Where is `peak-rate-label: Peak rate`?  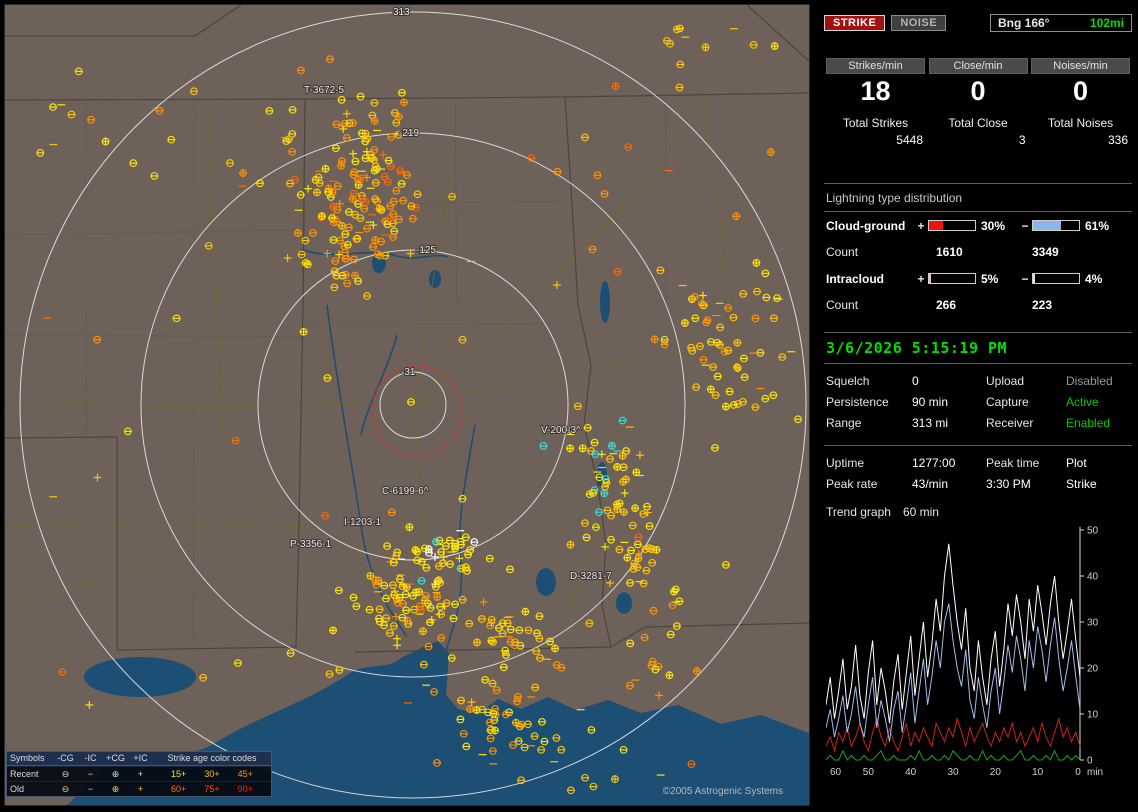 peak-rate-label: Peak rate is located at coordinates (852, 483).